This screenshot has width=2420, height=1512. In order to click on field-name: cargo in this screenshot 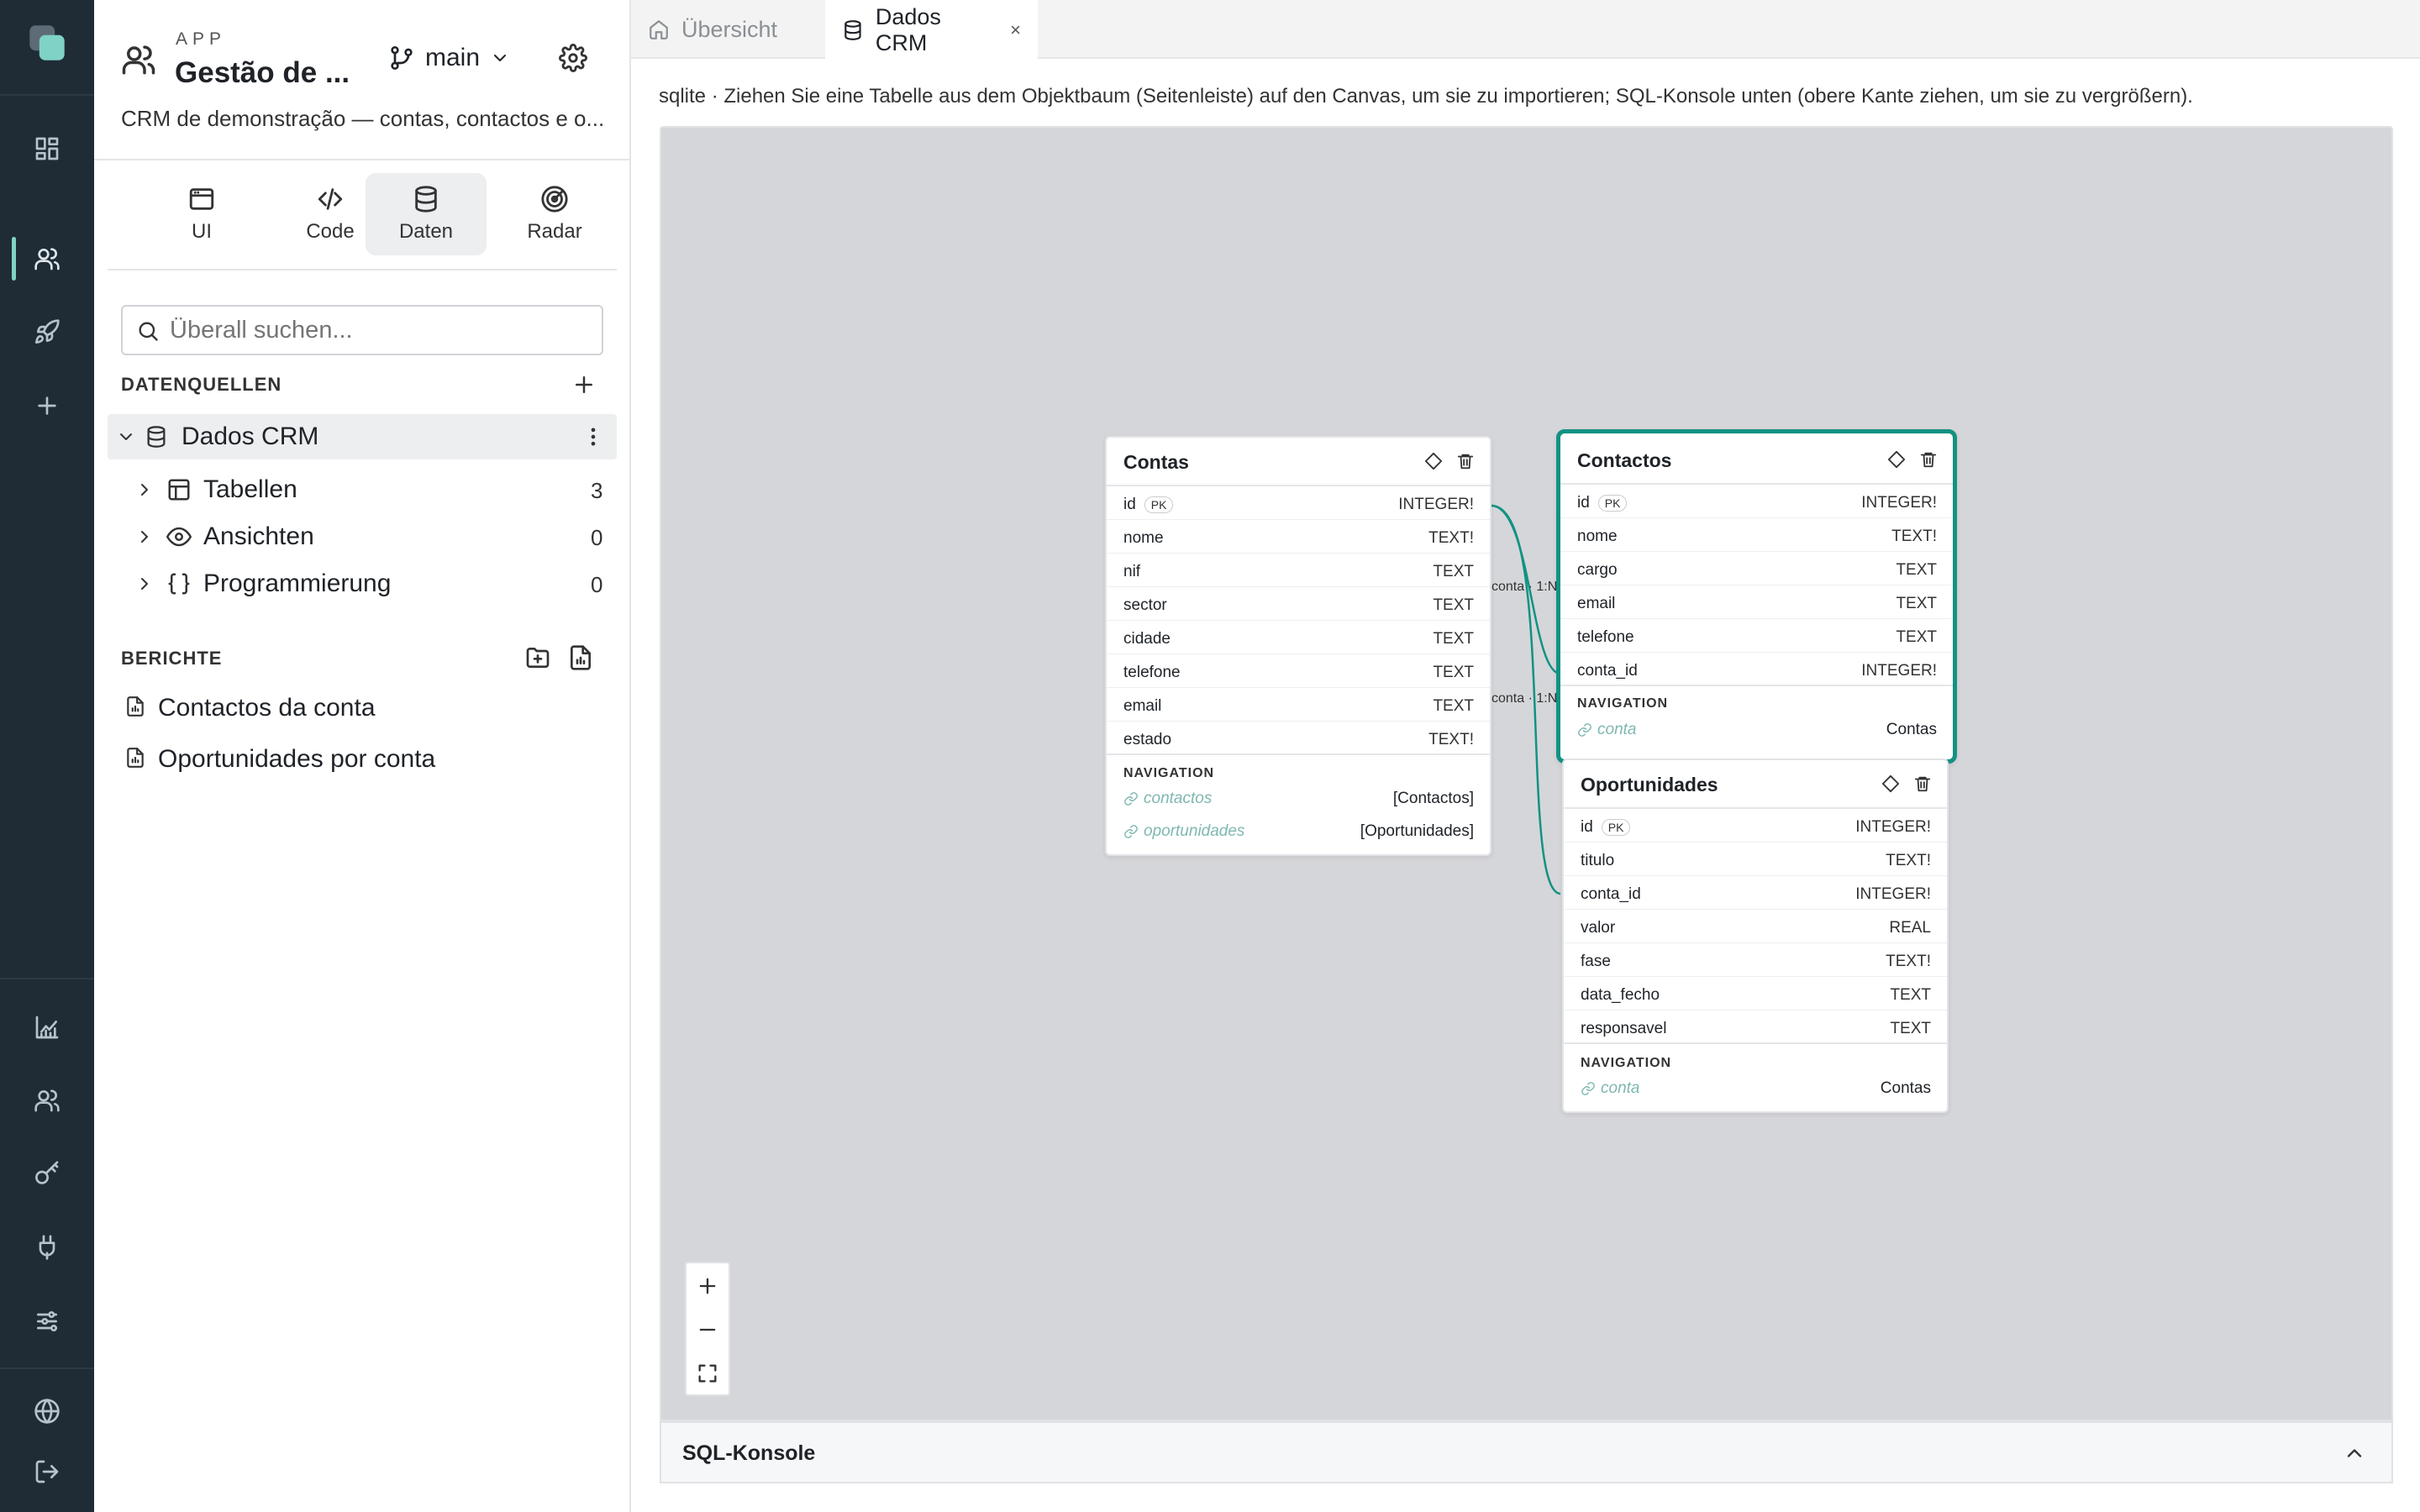, I will do `click(1597, 570)`.